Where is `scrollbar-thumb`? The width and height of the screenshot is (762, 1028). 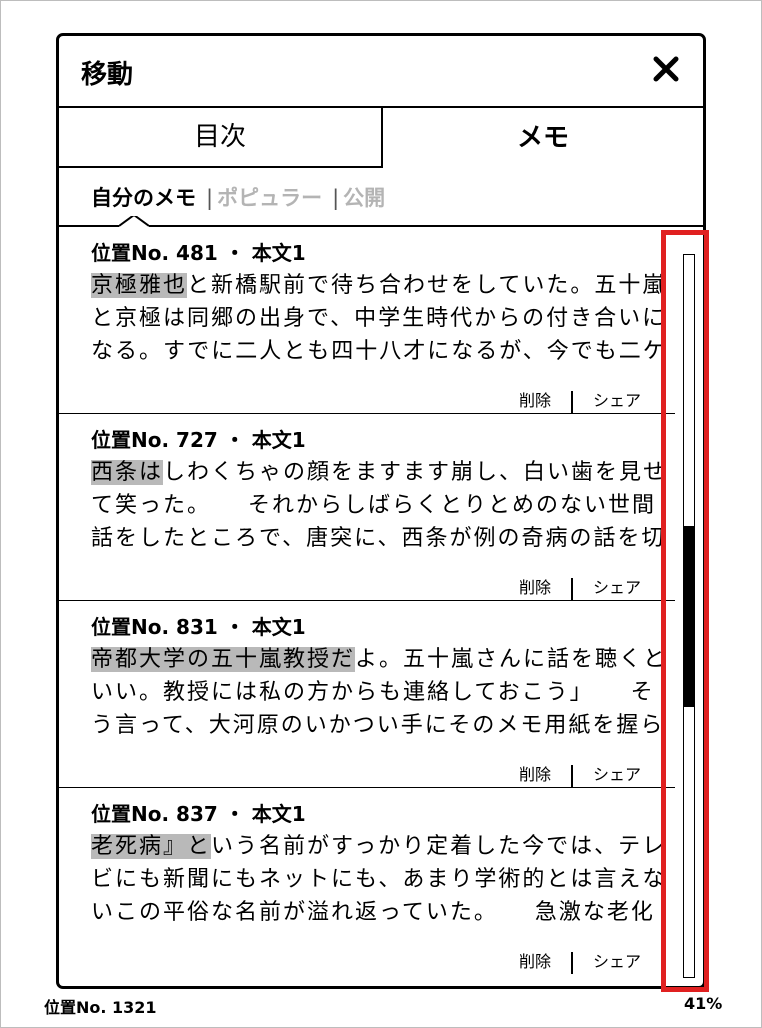
scrollbar-thumb is located at coordinates (689, 616).